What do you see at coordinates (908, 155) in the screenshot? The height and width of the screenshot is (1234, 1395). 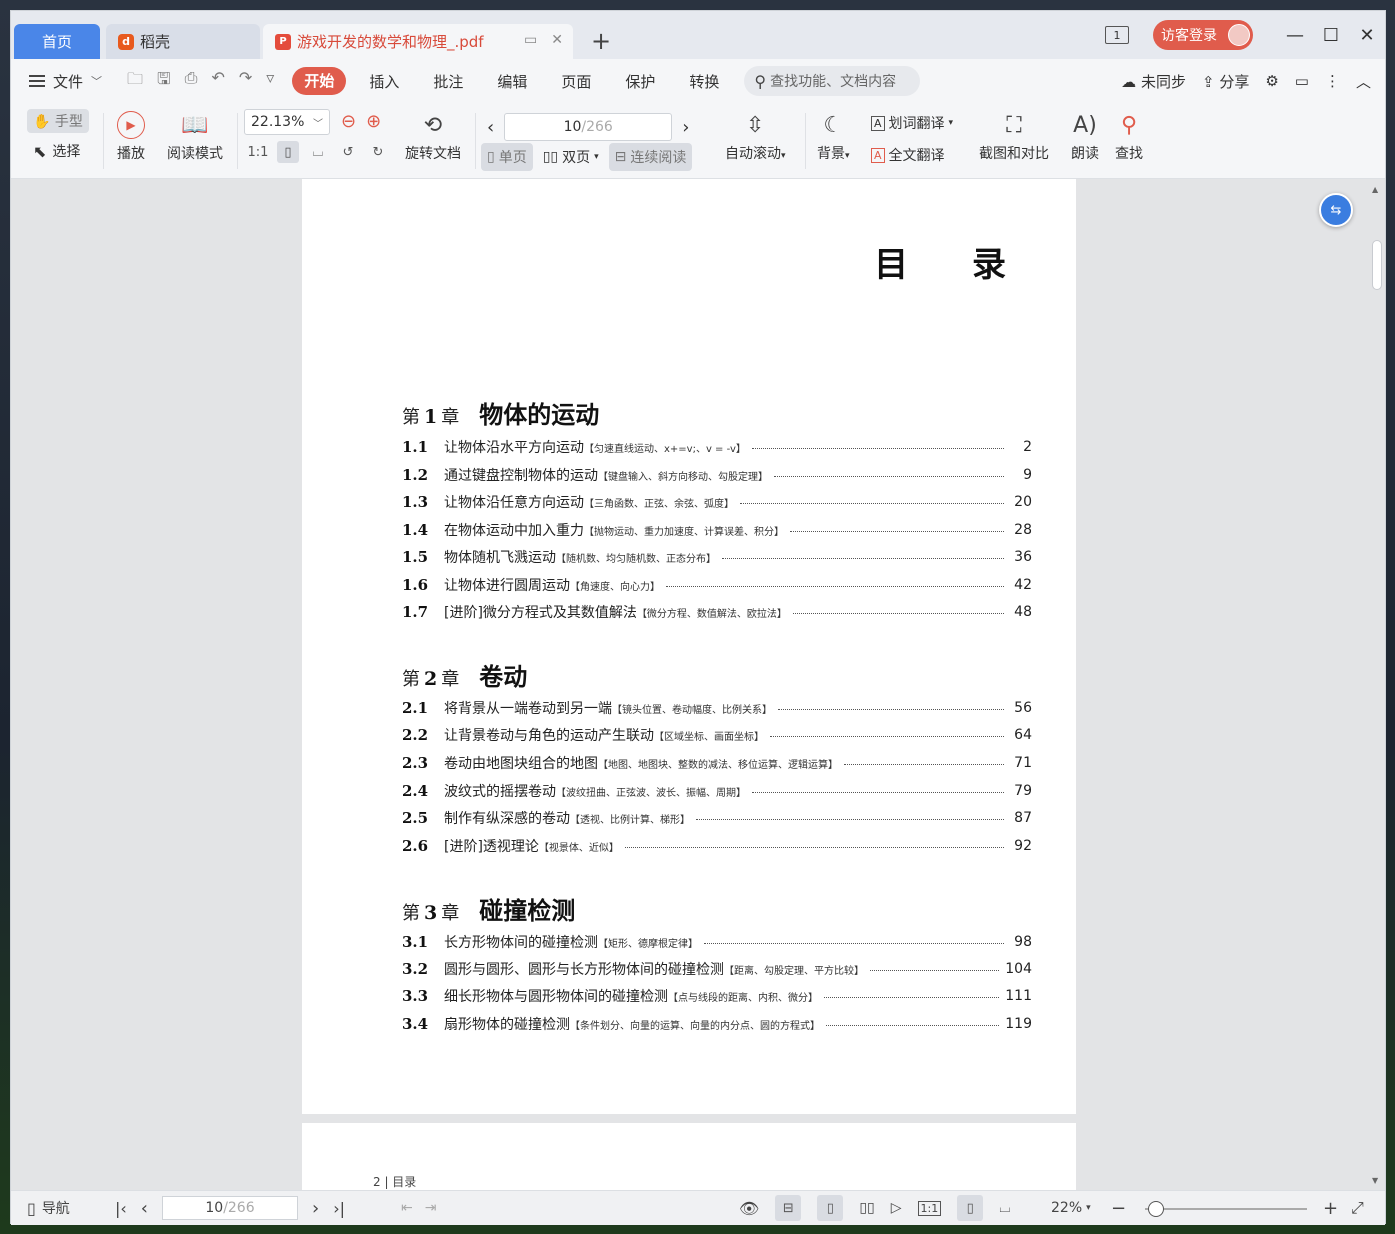 I see `full-translate-button: A 全文翻译` at bounding box center [908, 155].